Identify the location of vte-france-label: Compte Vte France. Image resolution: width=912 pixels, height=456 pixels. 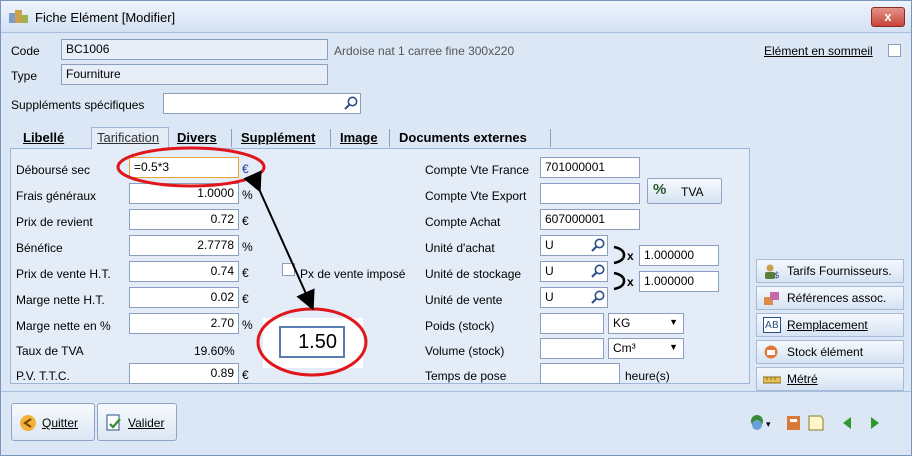
(477, 170).